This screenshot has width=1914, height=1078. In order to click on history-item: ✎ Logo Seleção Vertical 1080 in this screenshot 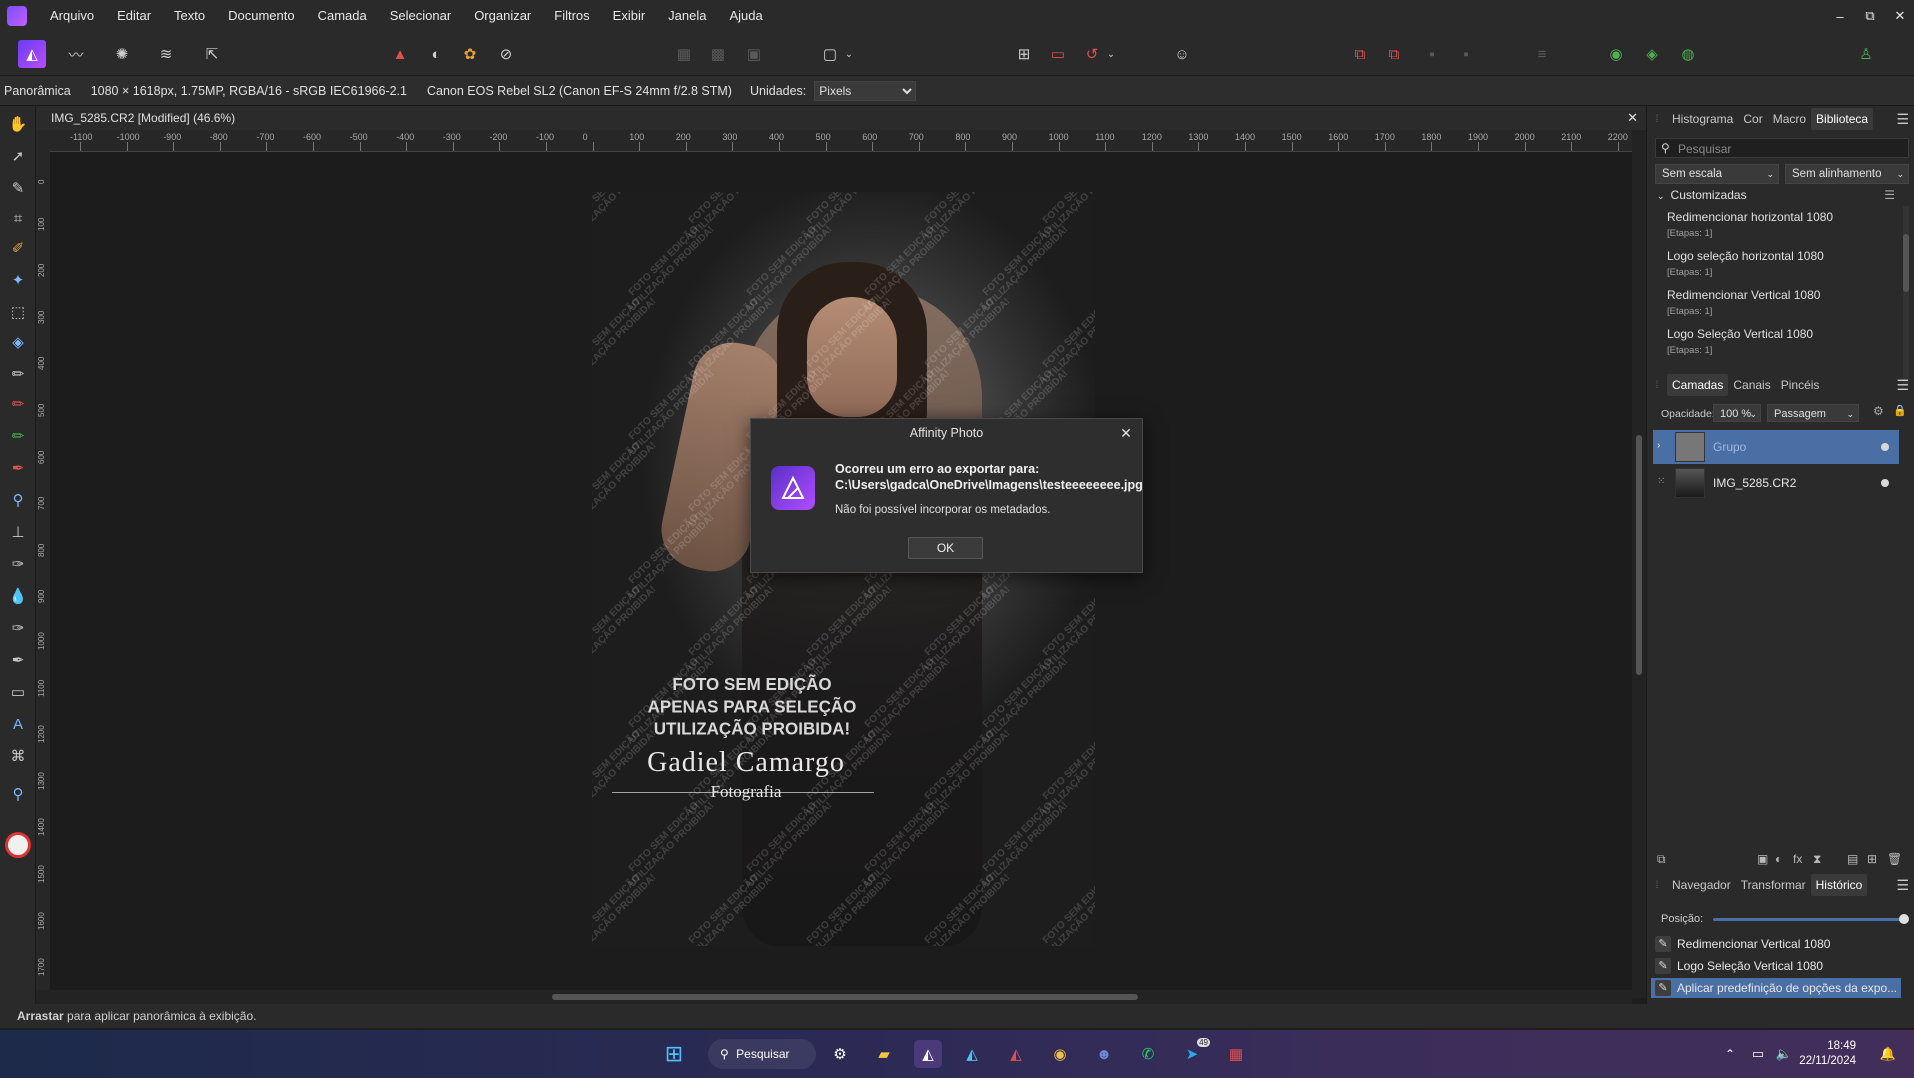, I will do `click(1776, 966)`.